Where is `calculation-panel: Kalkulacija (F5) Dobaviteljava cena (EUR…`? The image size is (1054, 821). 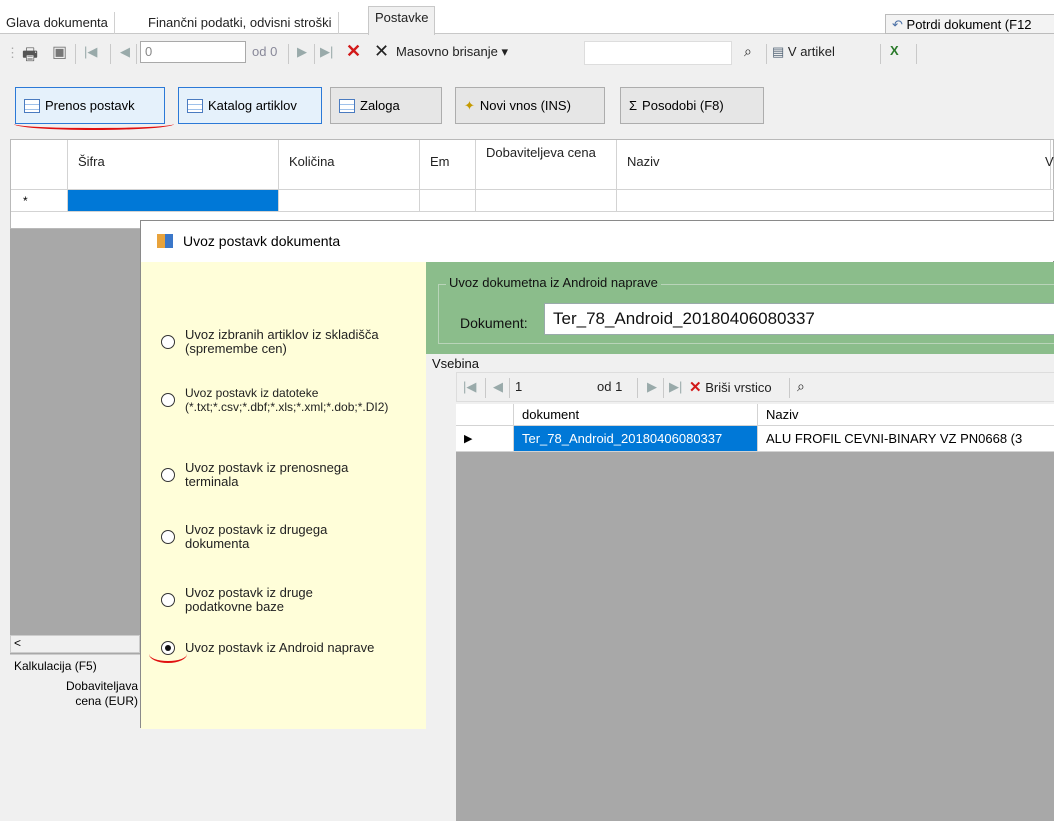 calculation-panel: Kalkulacija (F5) Dobaviteljava cena (EUR… is located at coordinates (75, 691).